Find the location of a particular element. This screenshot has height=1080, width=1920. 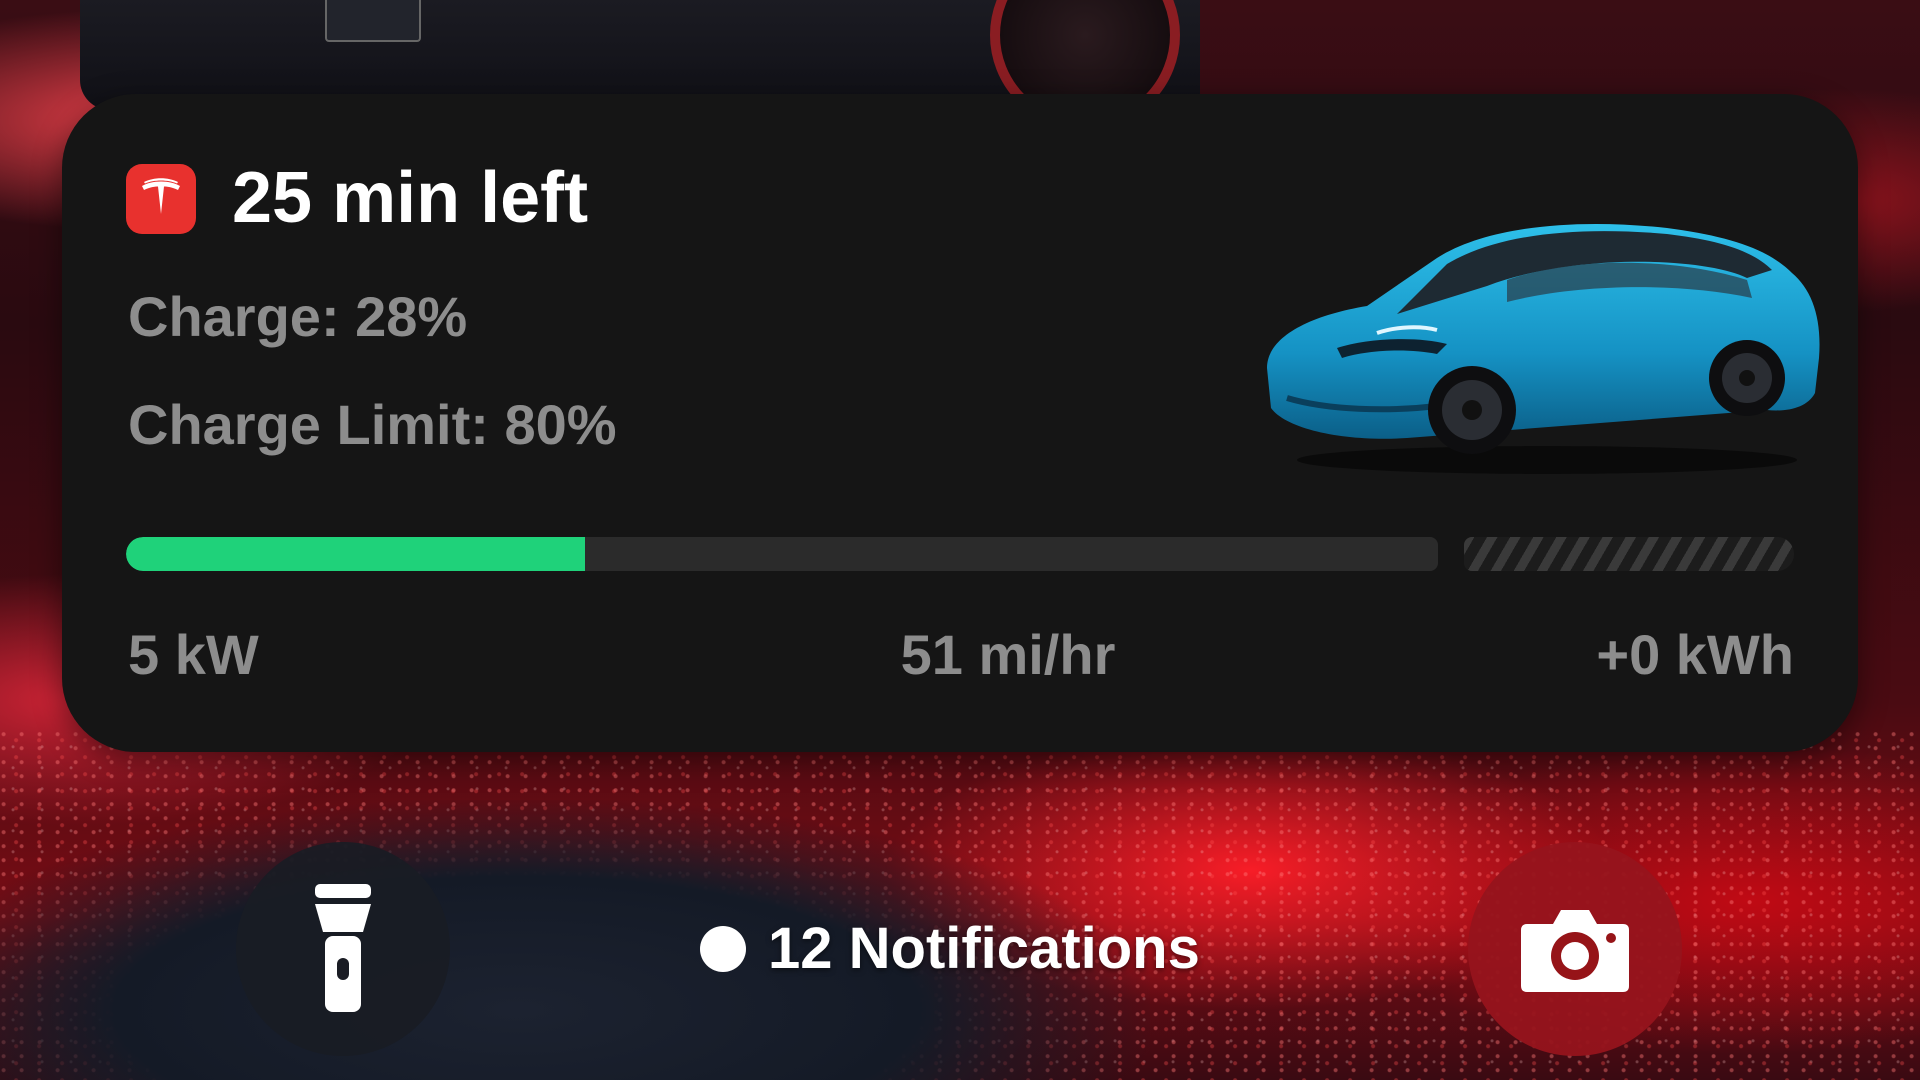

energy-added: +0 kWh is located at coordinates (1695, 654).